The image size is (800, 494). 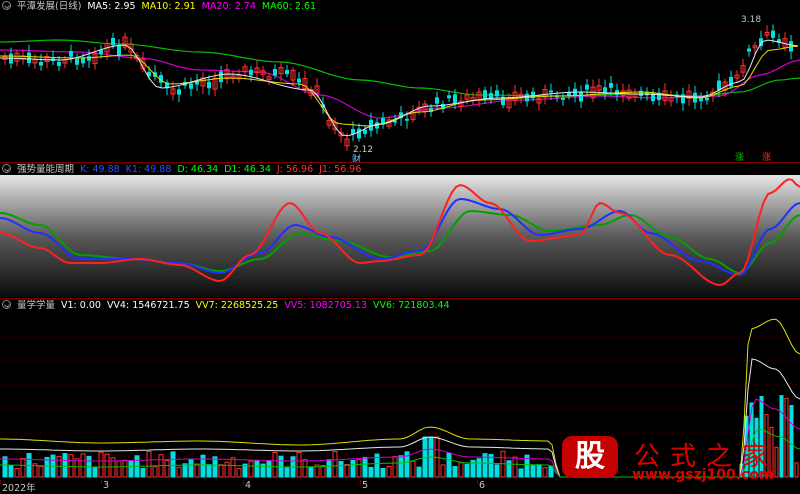 What do you see at coordinates (676, 460) in the screenshot?
I see `site-watermark-logo: 股 公式之家 www.gszj100.com` at bounding box center [676, 460].